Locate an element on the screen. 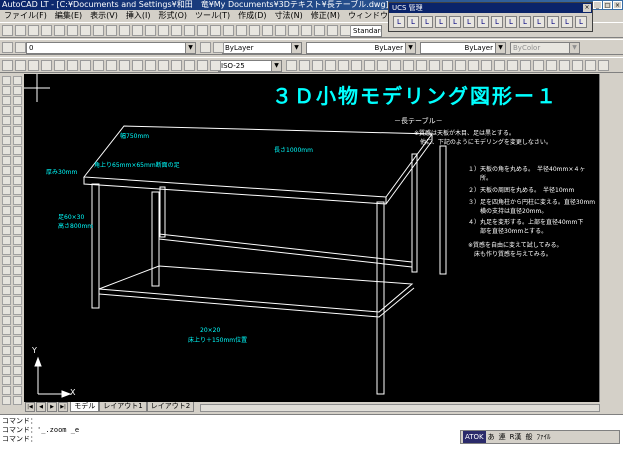  prev-tab-icon: ◀ is located at coordinates (41, 407).